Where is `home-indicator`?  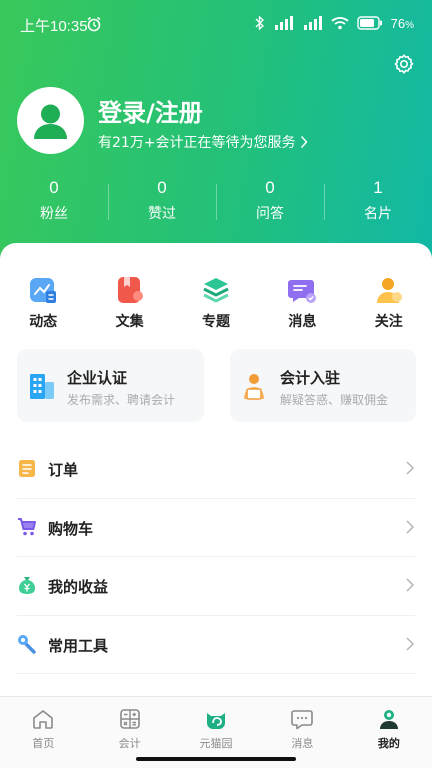 home-indicator is located at coordinates (216, 759).